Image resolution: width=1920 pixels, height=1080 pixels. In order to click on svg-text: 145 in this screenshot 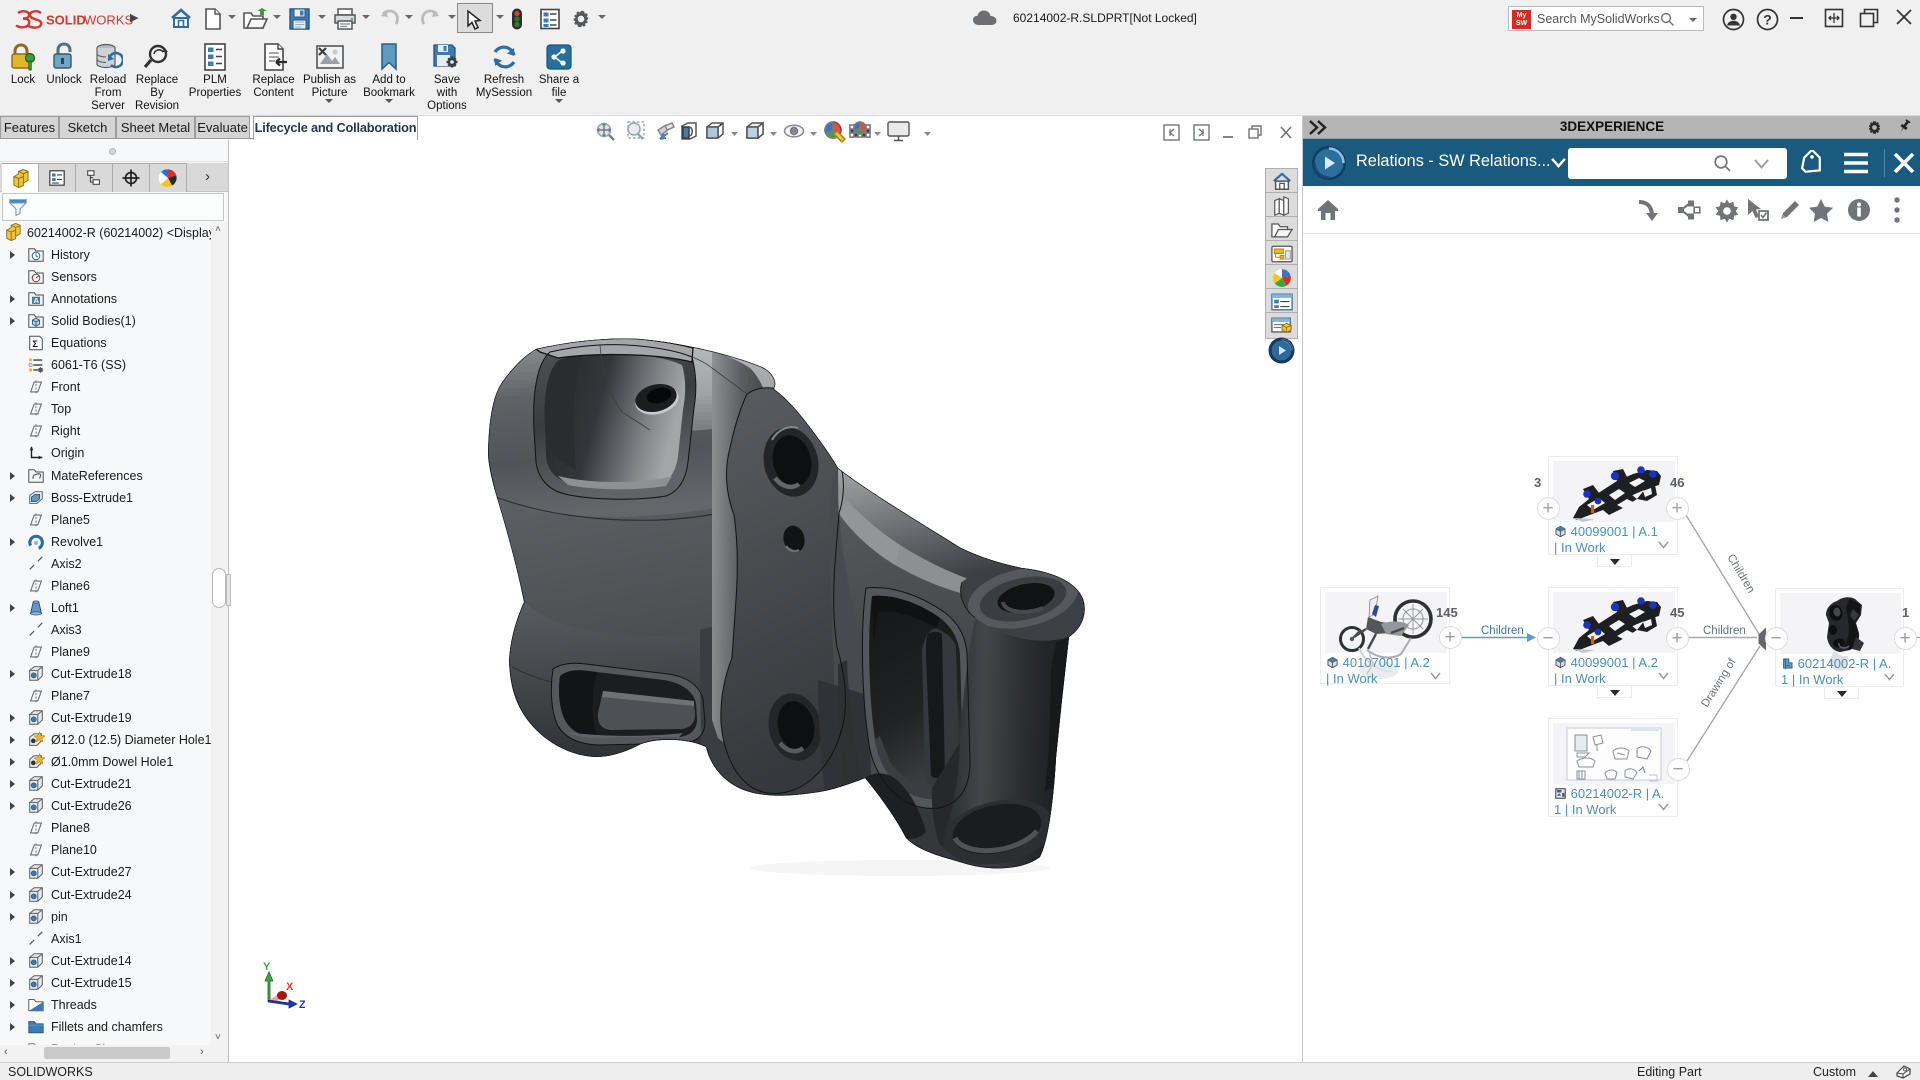, I will do `click(1447, 612)`.